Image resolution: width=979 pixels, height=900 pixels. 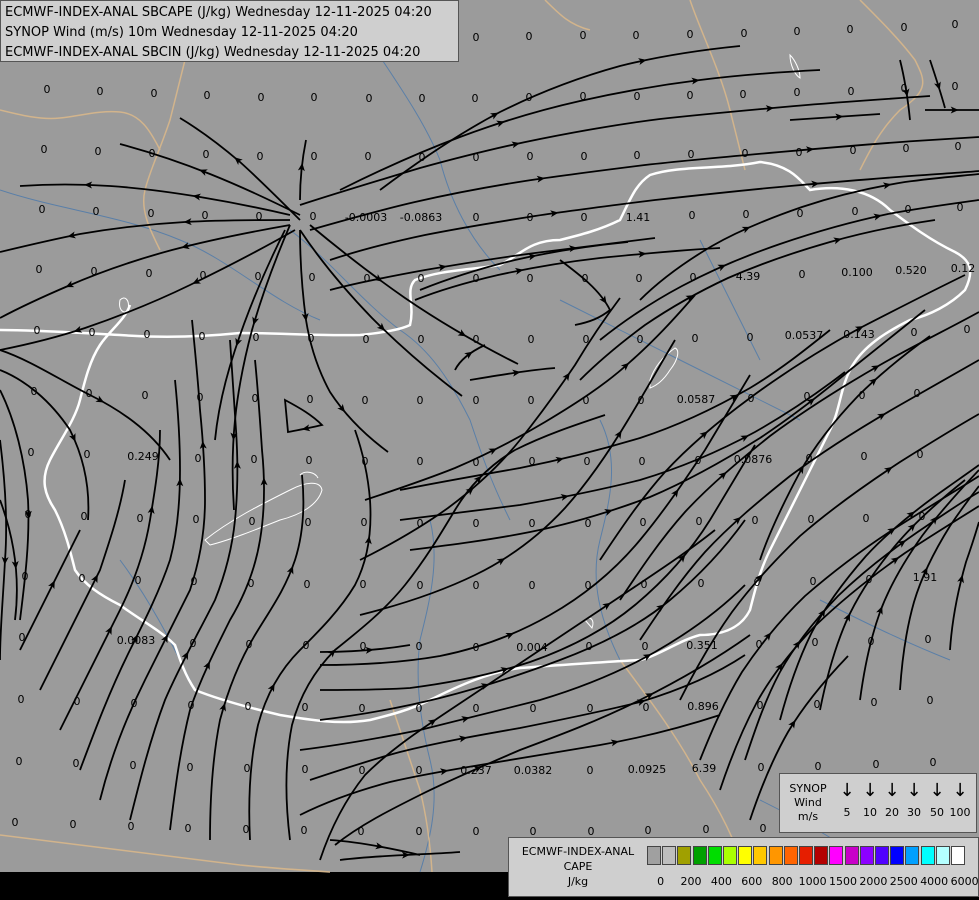 What do you see at coordinates (925, 577) in the screenshot?
I see `cin-value-label: 1.91` at bounding box center [925, 577].